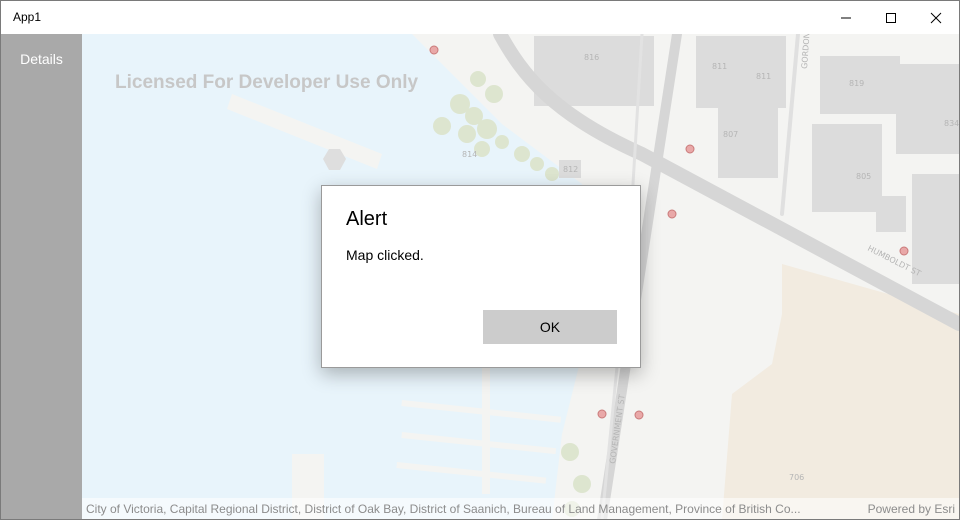 The image size is (960, 520). I want to click on window-title: App1, so click(27, 17).